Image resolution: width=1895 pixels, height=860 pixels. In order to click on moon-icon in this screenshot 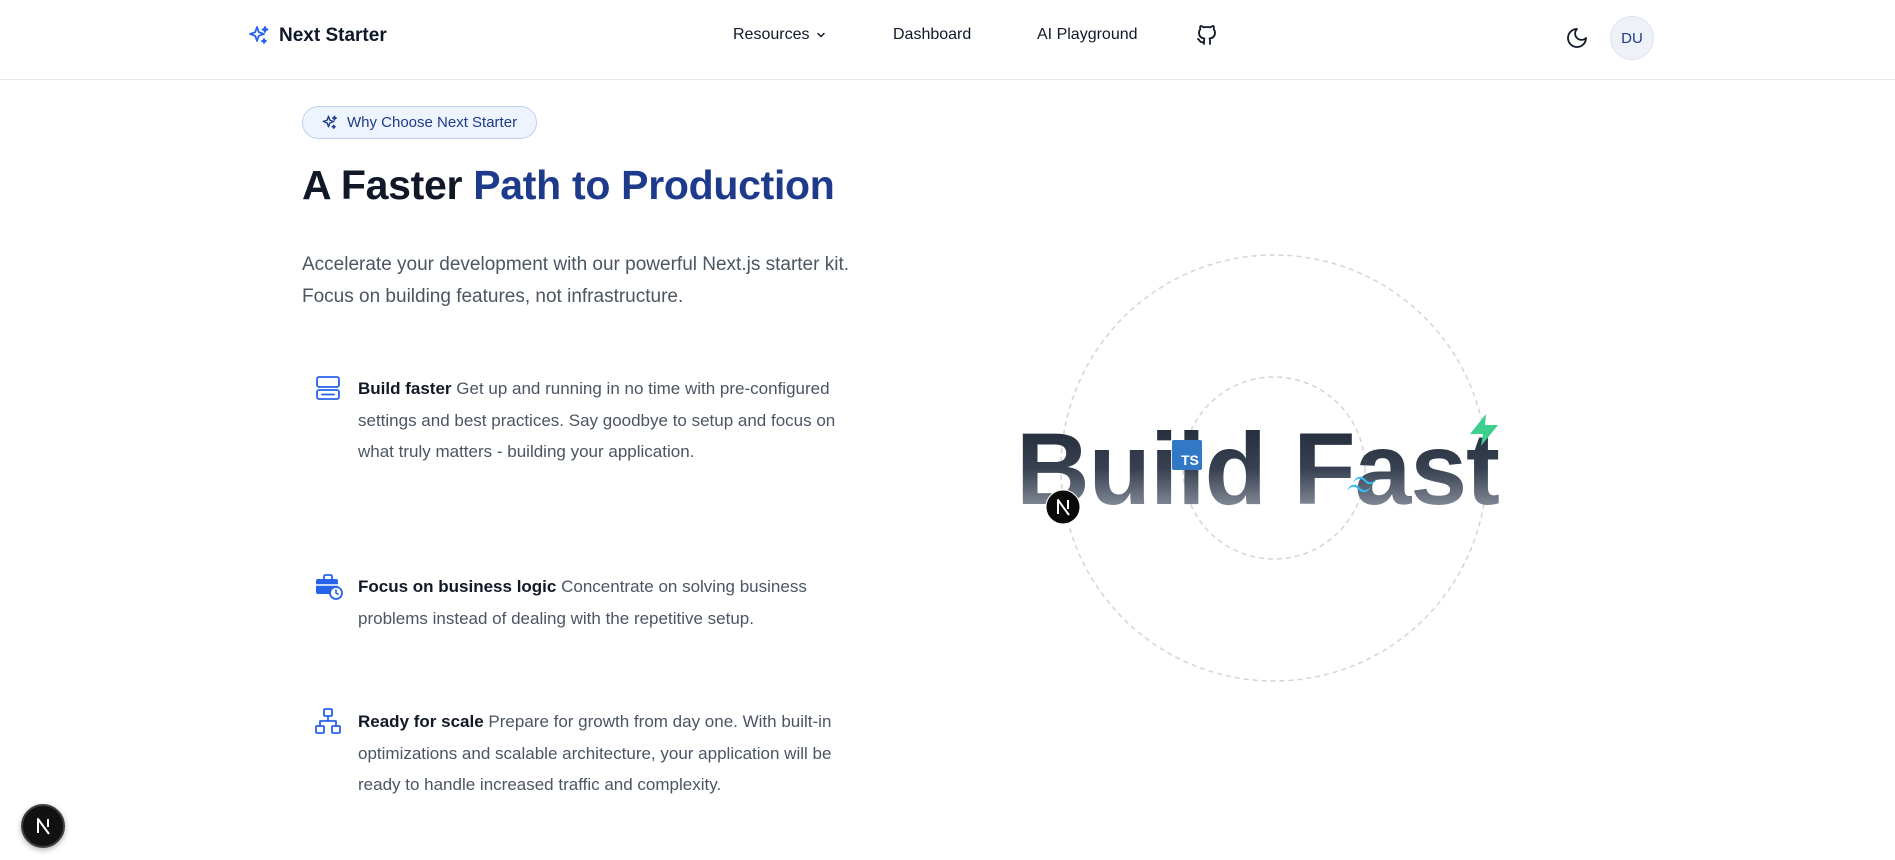, I will do `click(1577, 38)`.